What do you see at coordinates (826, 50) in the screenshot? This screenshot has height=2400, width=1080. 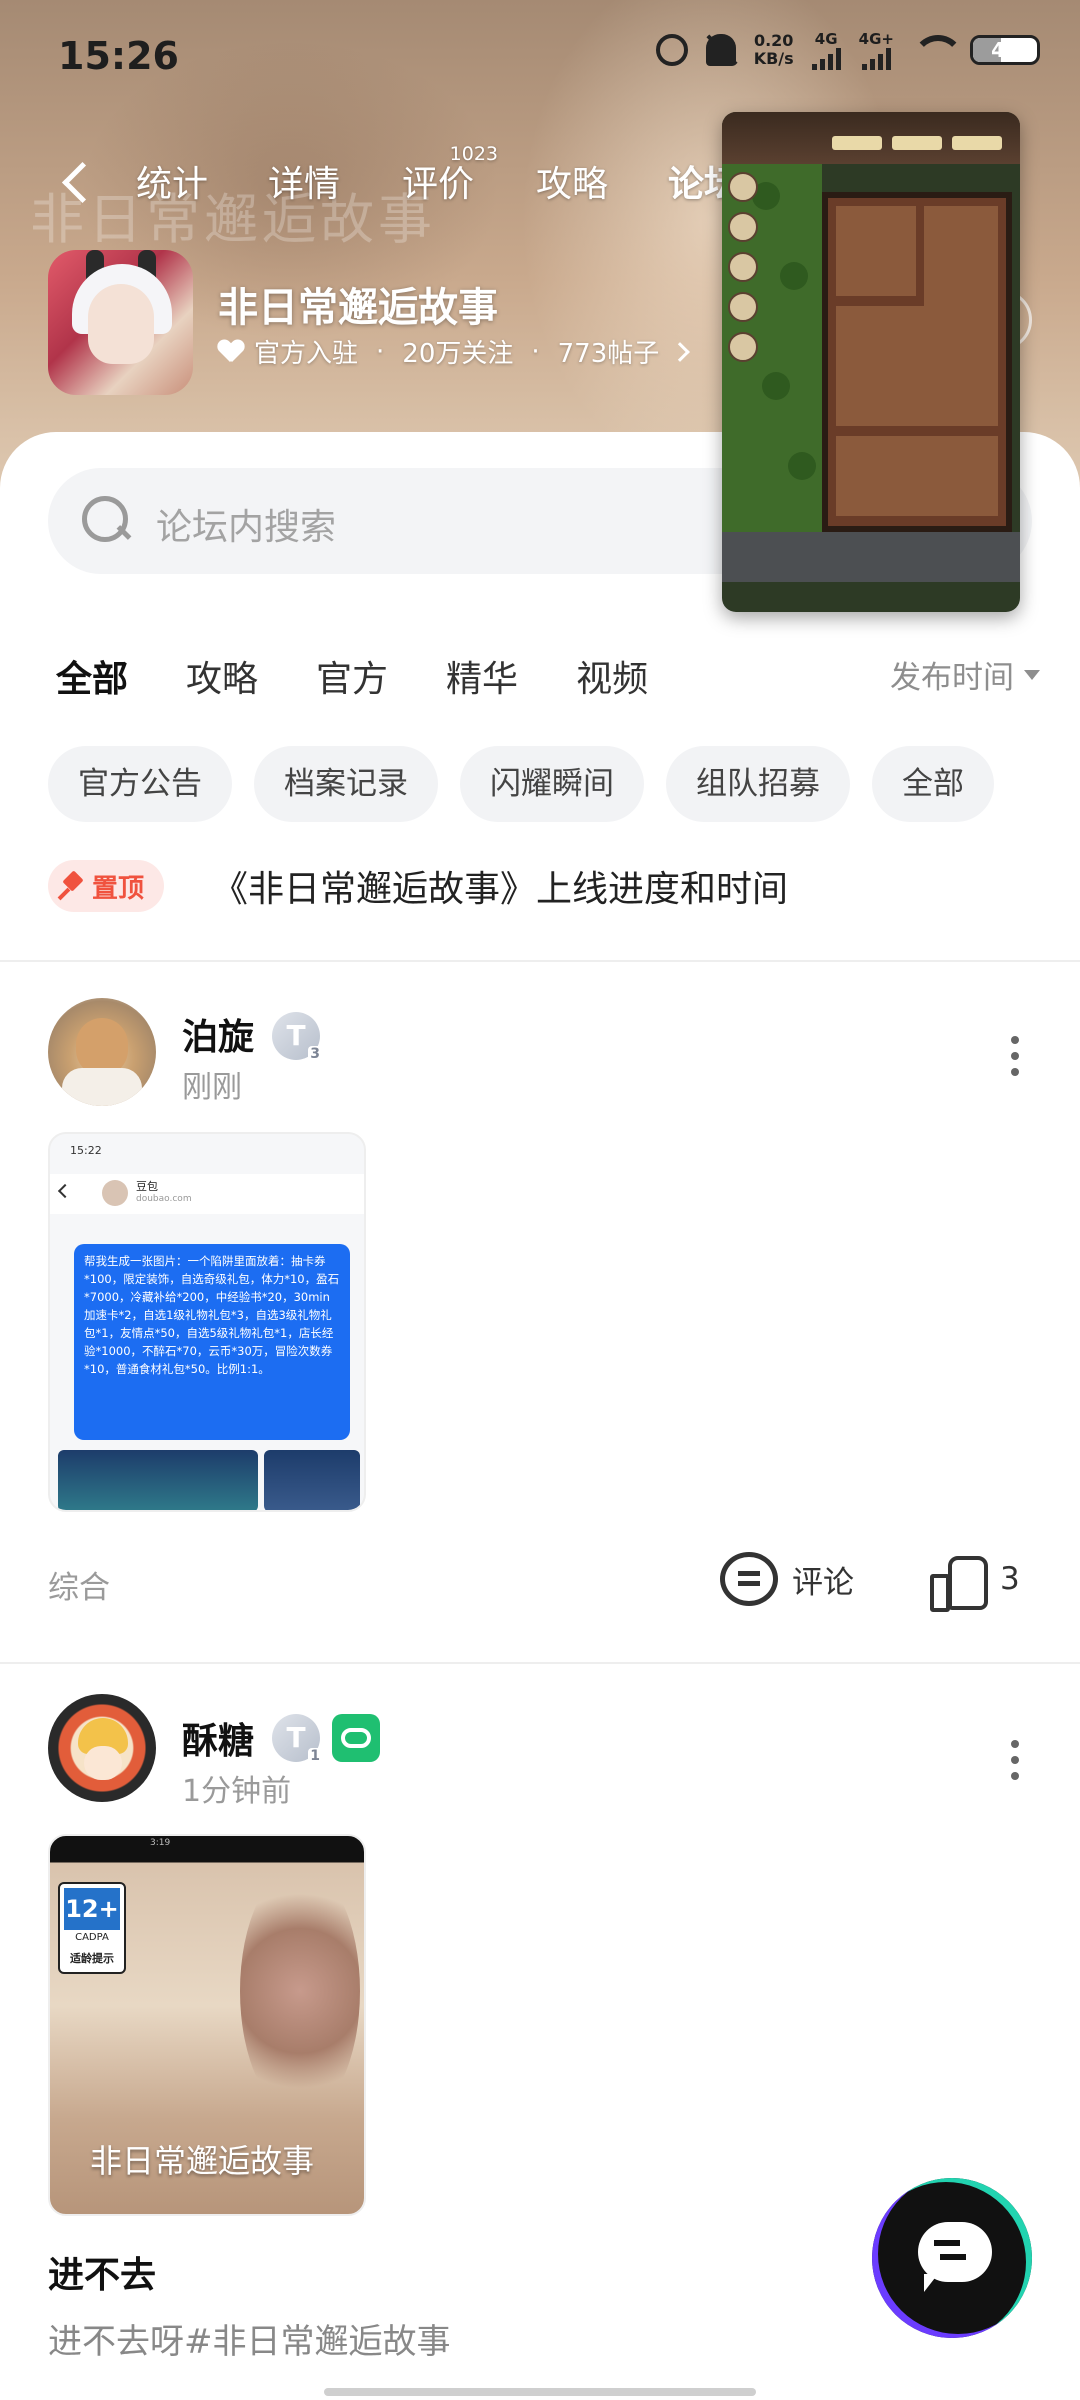 I see `signal-4g-icon: 4G` at bounding box center [826, 50].